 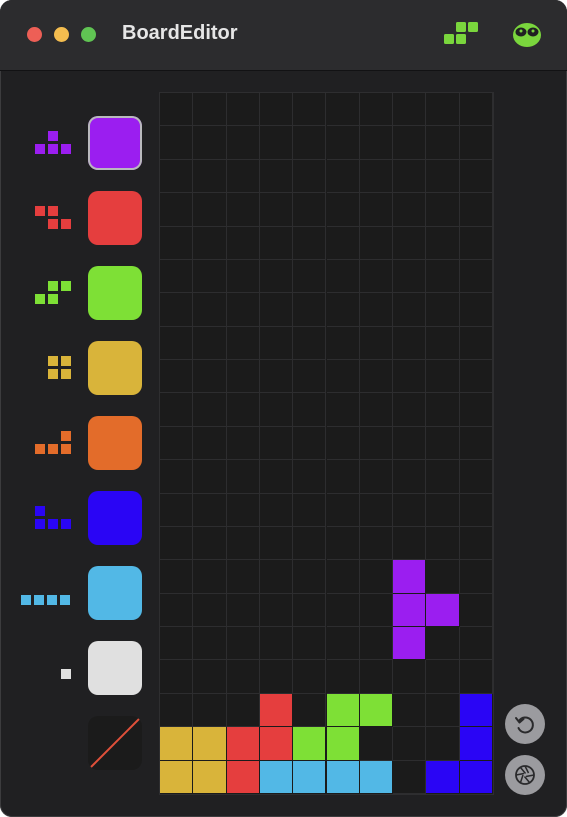 I want to click on j-color-swatch, so click(x=115, y=518).